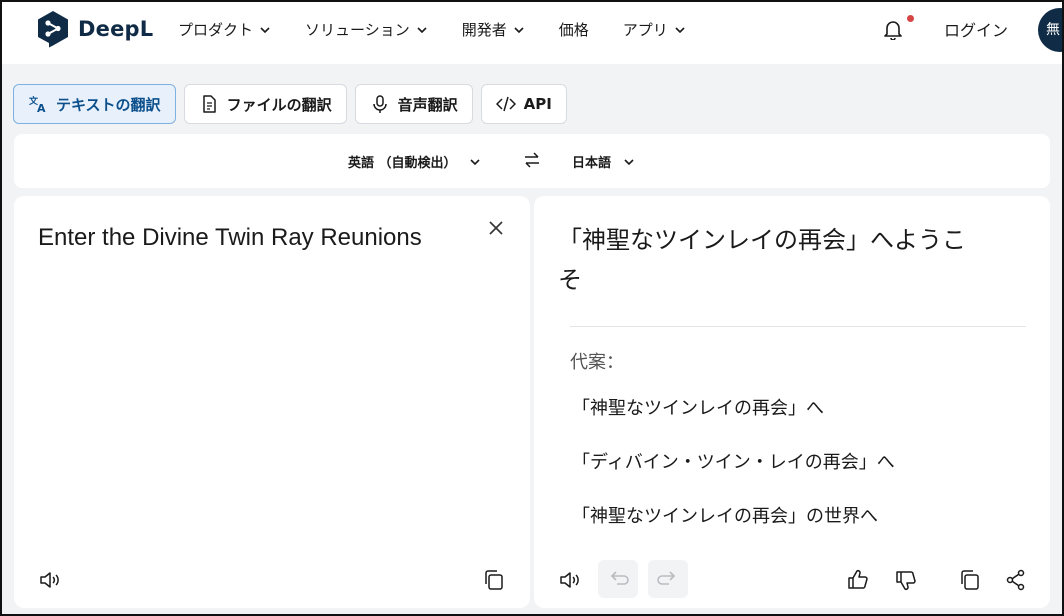  I want to click on deepl-logo-icon, so click(53, 29).